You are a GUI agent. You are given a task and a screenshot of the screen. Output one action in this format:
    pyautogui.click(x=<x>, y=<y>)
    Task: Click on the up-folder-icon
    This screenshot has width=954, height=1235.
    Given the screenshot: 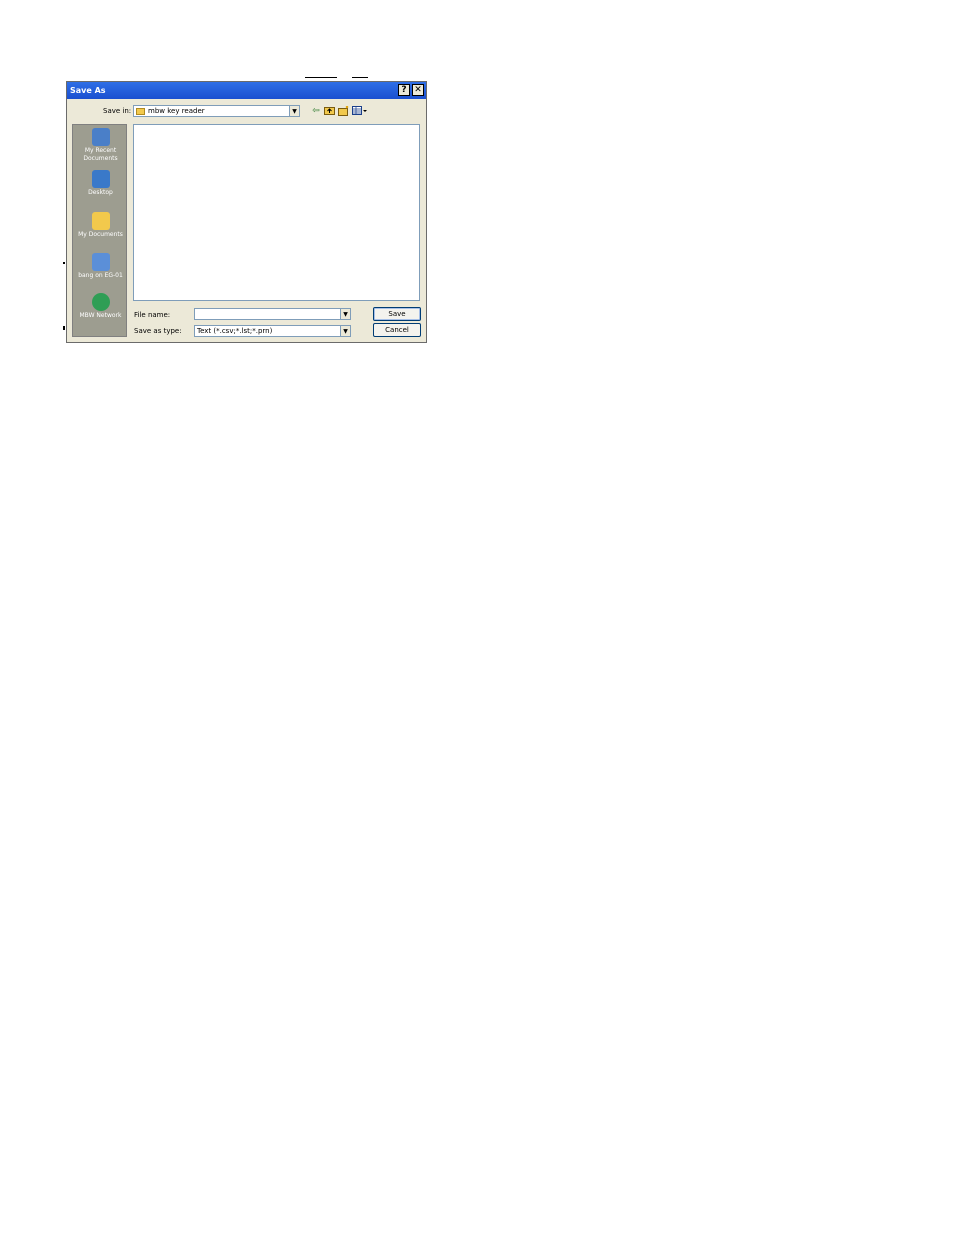 What is the action you would take?
    pyautogui.click(x=329, y=111)
    